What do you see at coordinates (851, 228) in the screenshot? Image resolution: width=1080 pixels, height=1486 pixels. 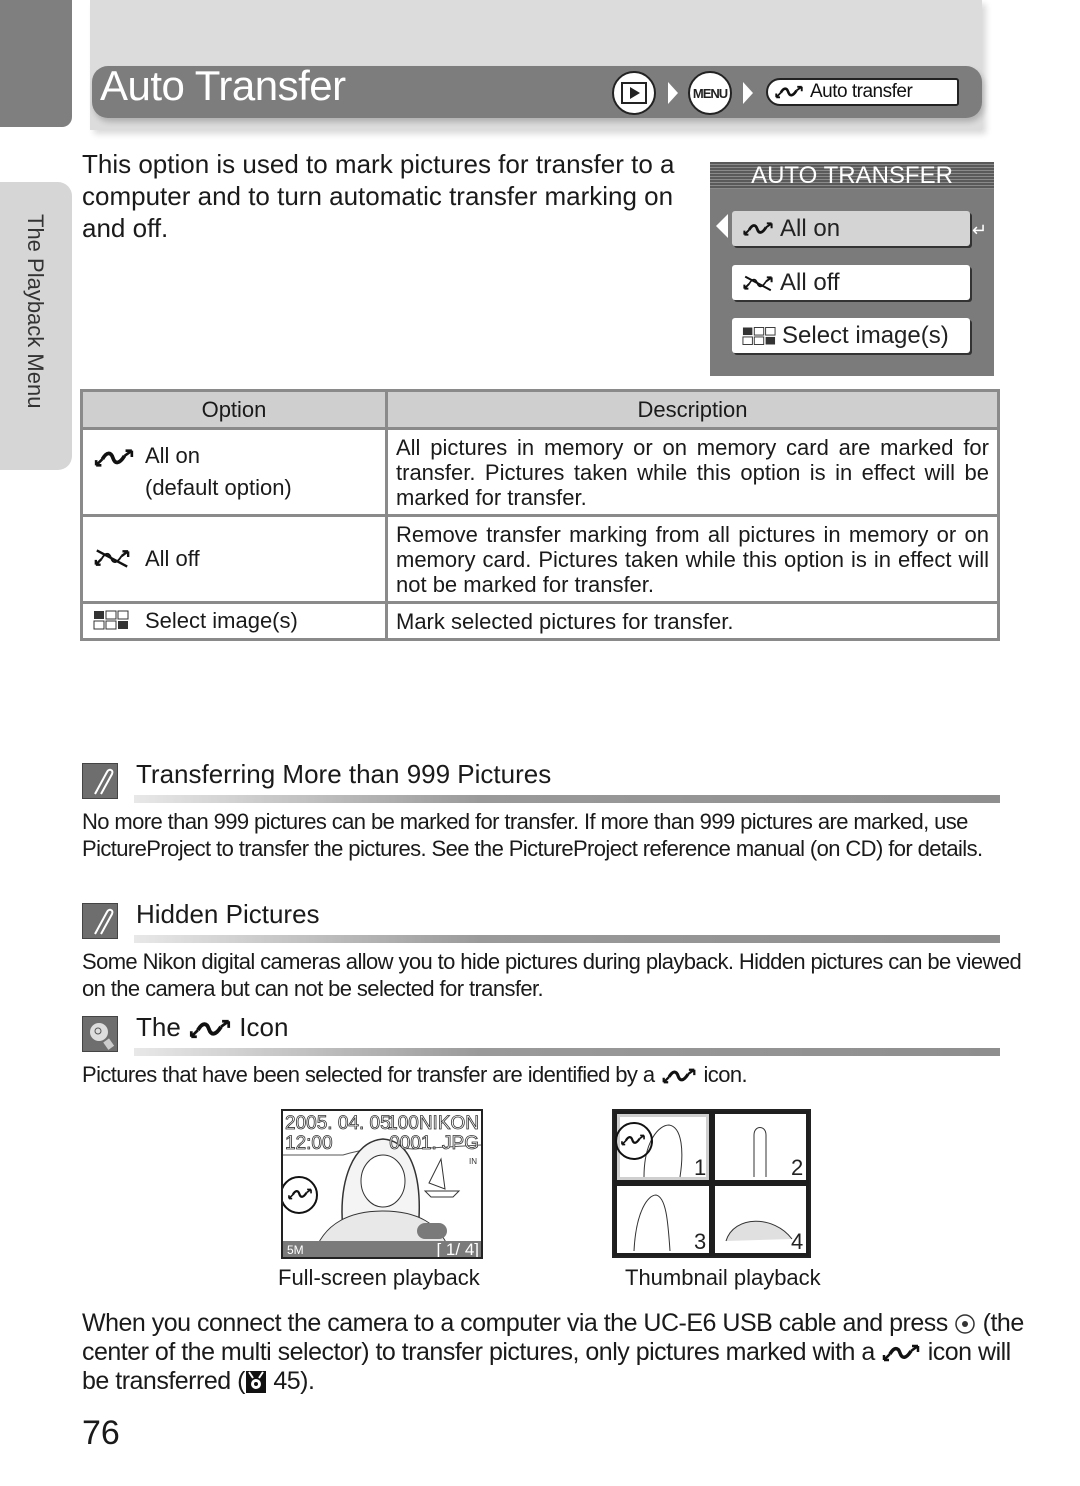 I see `camera-menu-item-all-on: All on` at bounding box center [851, 228].